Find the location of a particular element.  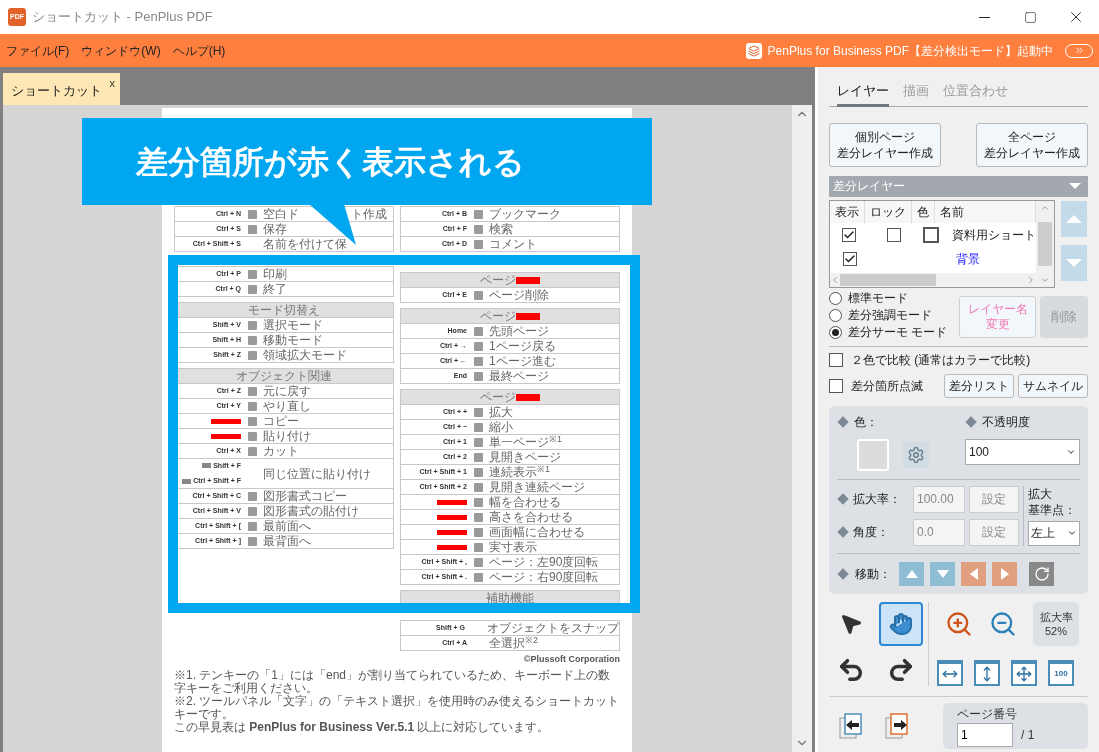

shortcut-label: 先頭ページ is located at coordinates (519, 331).